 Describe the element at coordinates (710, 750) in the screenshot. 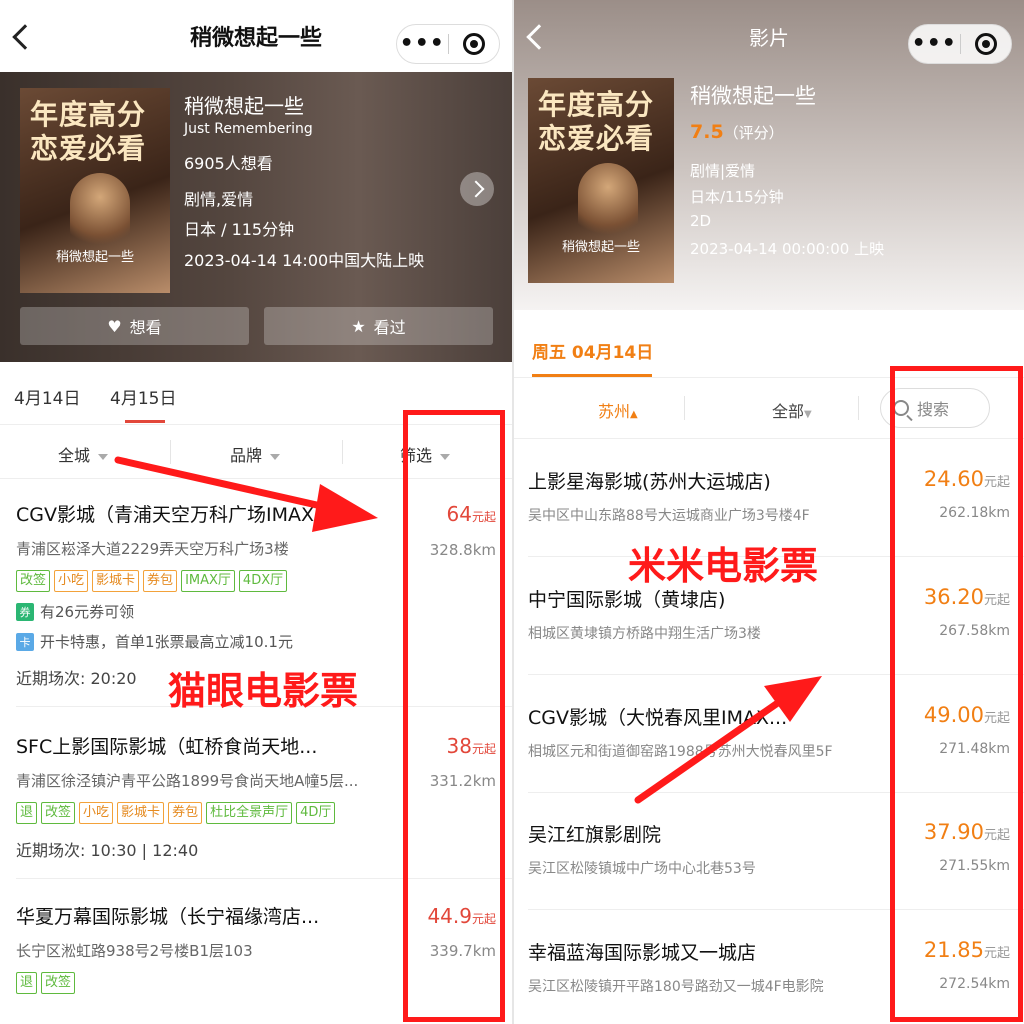

I see `arrow-right-shaft` at that location.